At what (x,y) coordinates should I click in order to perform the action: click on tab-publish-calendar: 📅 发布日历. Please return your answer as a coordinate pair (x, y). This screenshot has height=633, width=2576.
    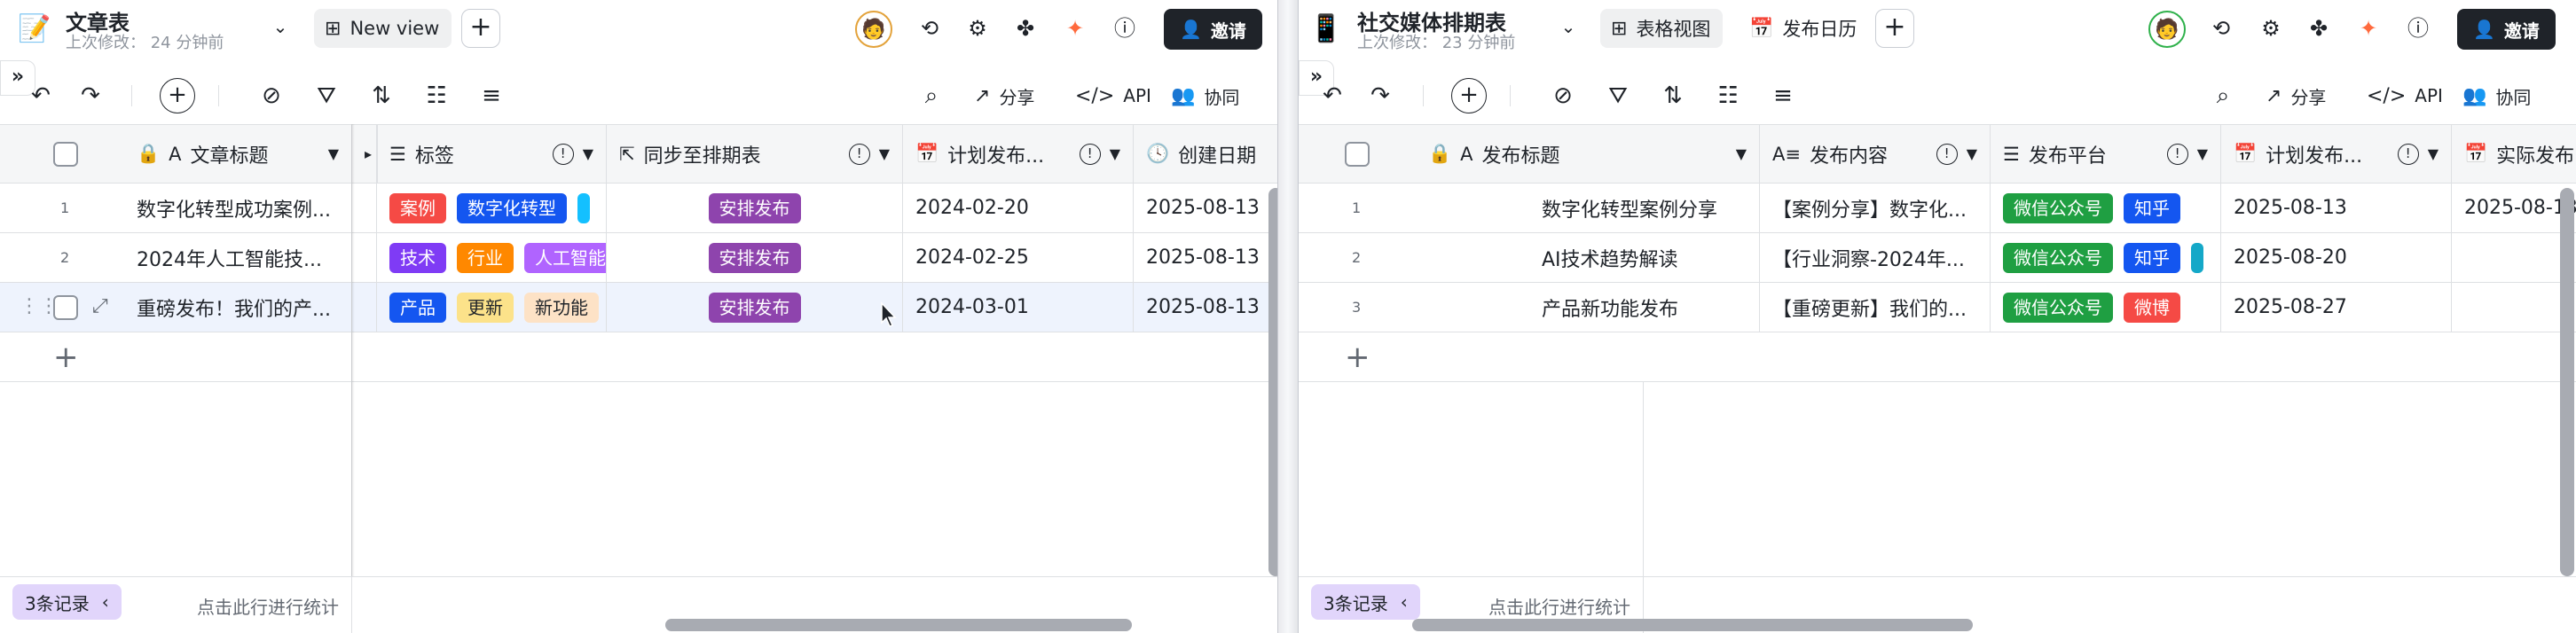
    Looking at the image, I should click on (1804, 28).